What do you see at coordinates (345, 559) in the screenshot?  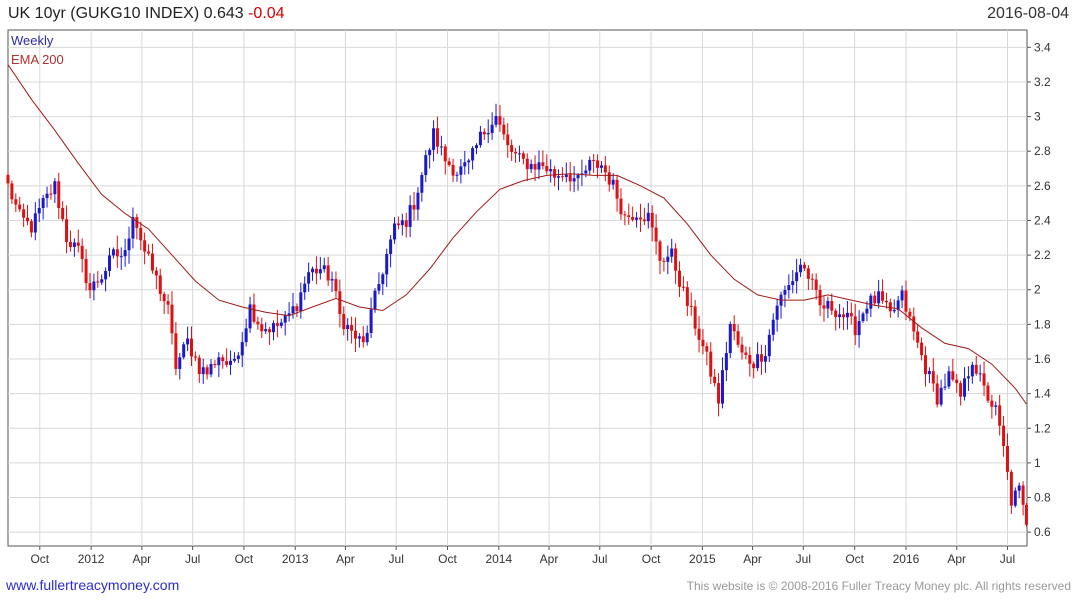 I see `x-tick-label: Apr` at bounding box center [345, 559].